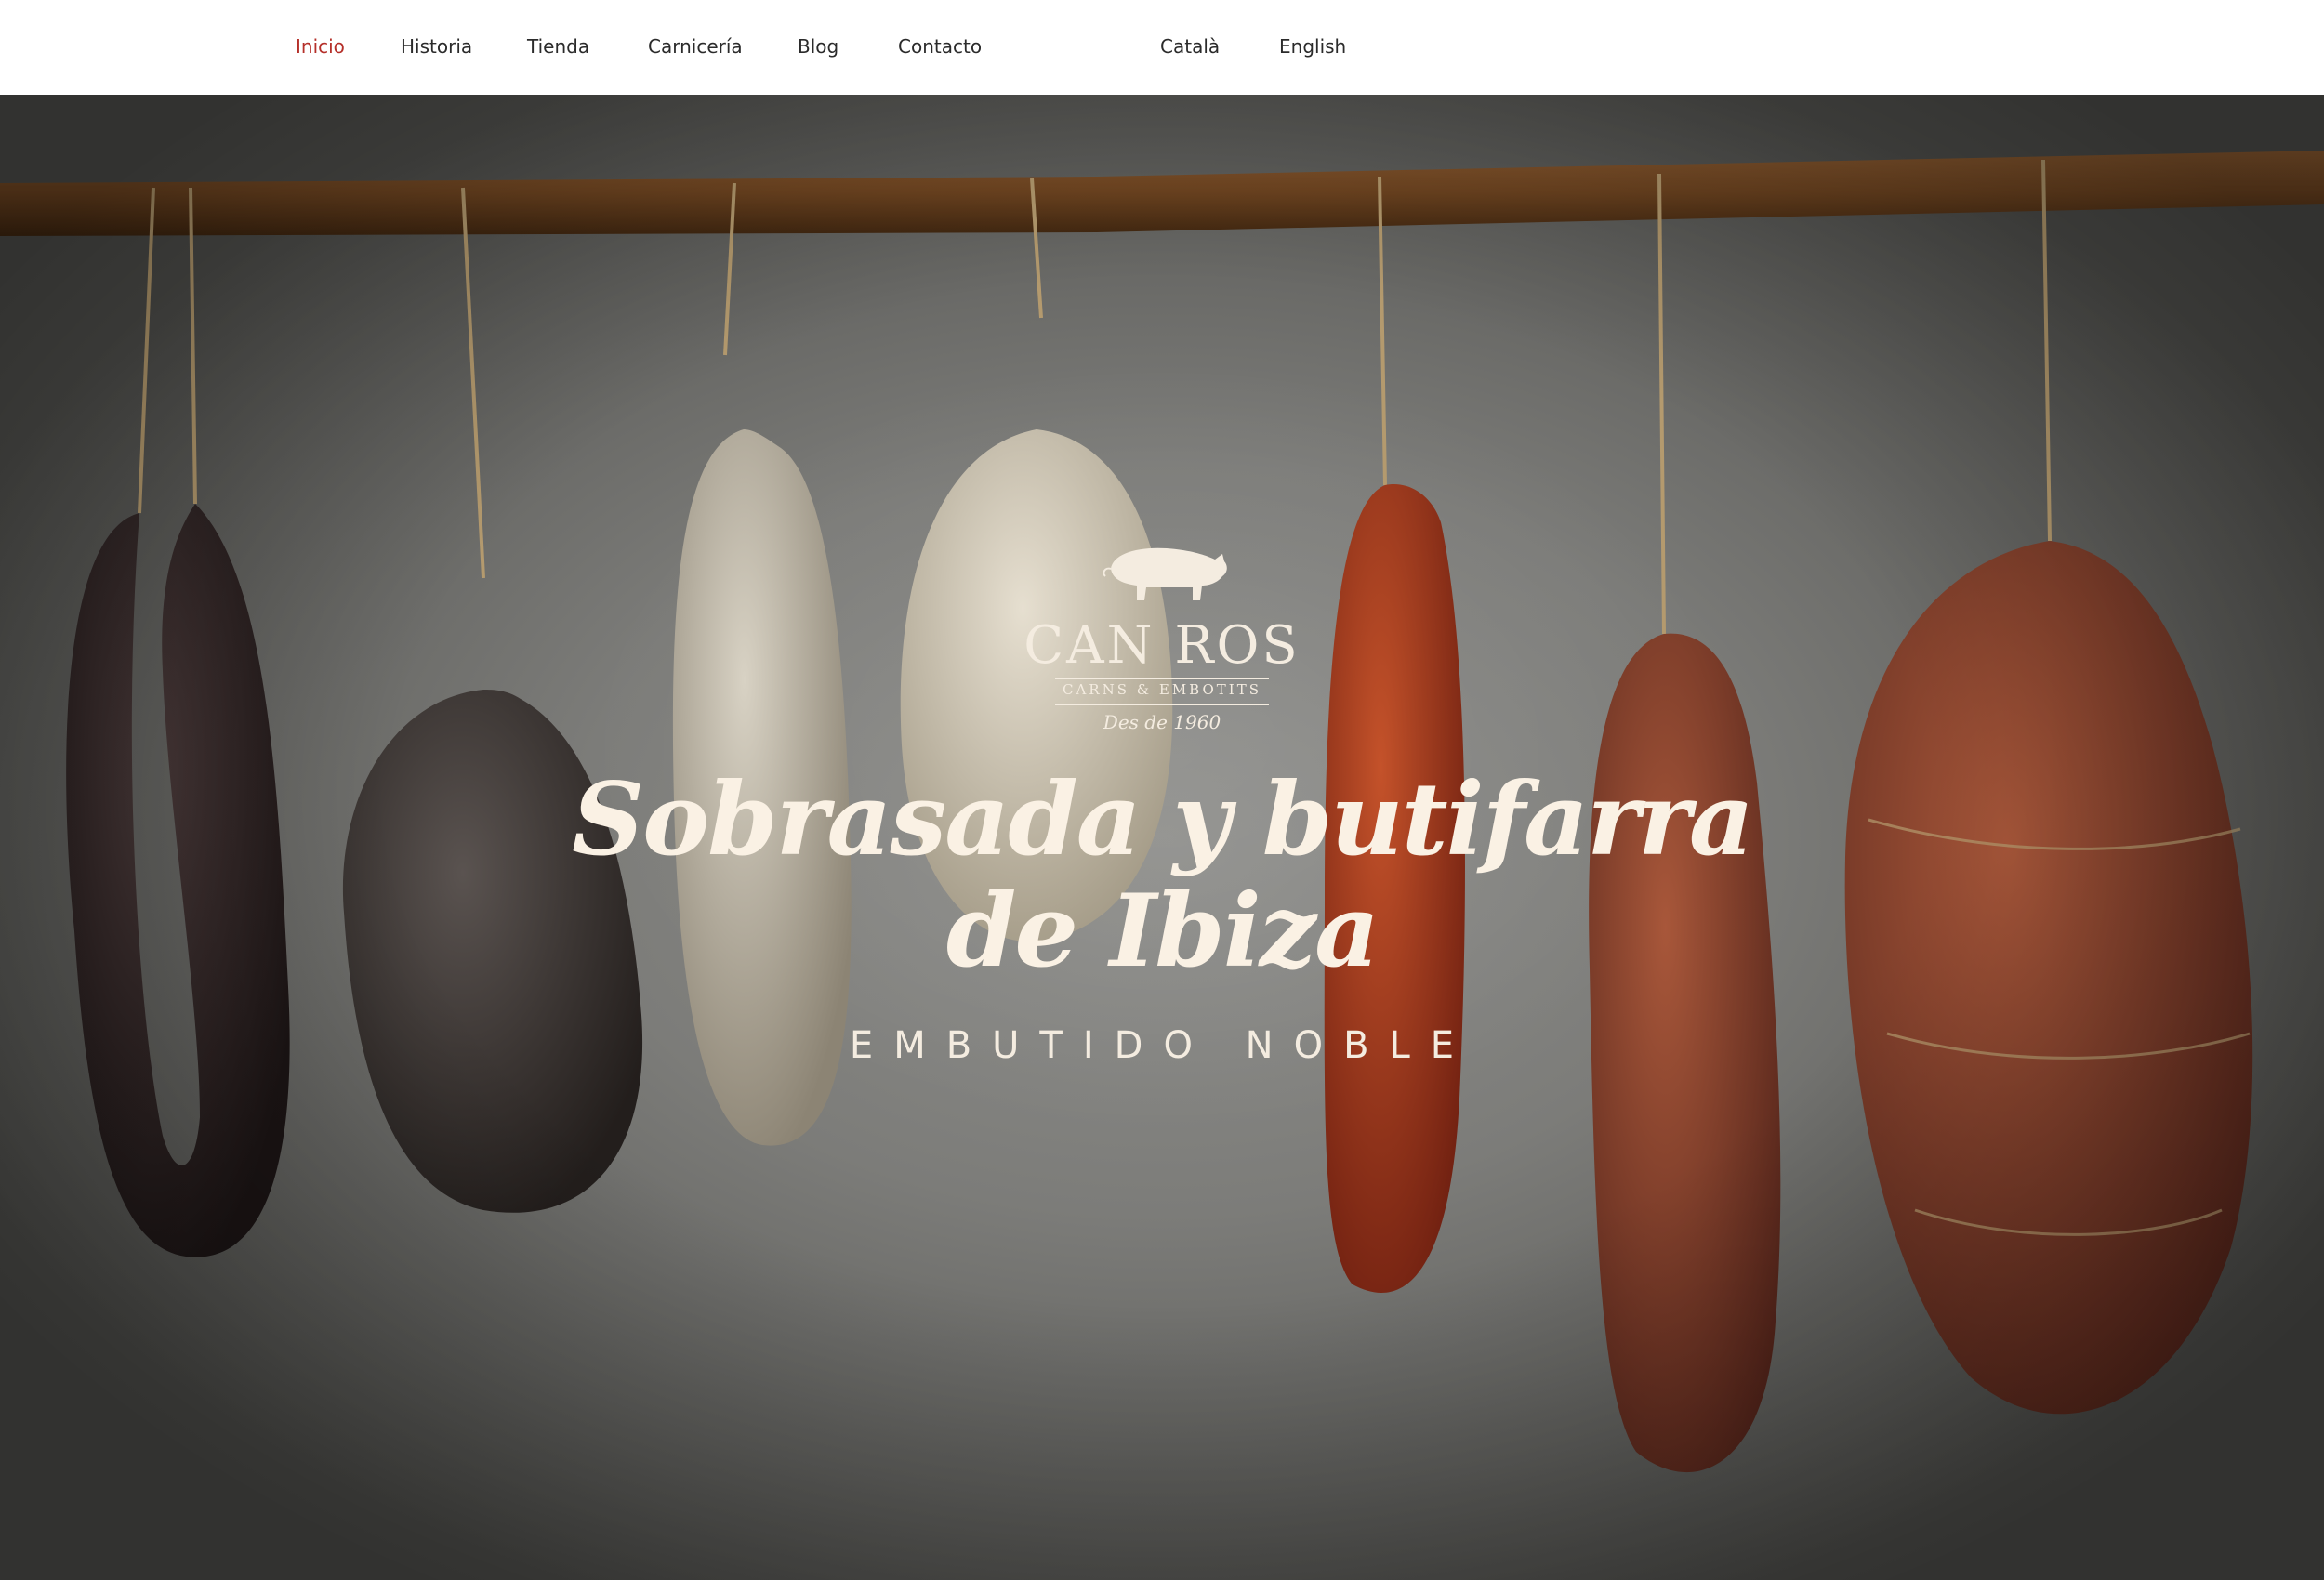 The image size is (2324, 1580). What do you see at coordinates (320, 46) in the screenshot?
I see `nav-item-inicio: Inicio` at bounding box center [320, 46].